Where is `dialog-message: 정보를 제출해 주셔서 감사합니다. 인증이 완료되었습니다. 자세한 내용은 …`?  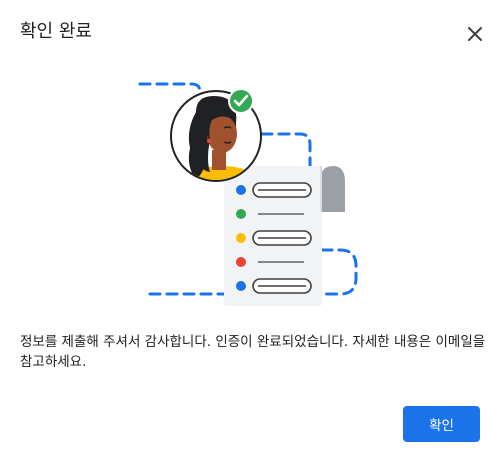
dialog-message: 정보를 제출해 주셔서 감사합니다. 인증이 완료되었습니다. 자세한 내용은 … is located at coordinates (253, 352).